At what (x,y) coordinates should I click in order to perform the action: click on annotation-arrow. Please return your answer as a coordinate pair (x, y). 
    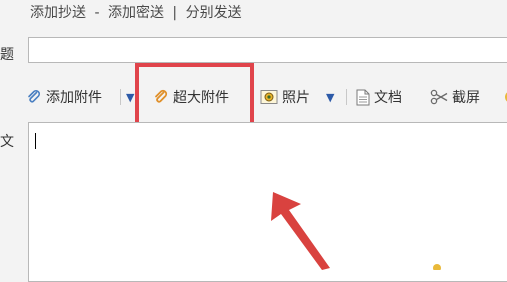
    Looking at the image, I should click on (356, 231).